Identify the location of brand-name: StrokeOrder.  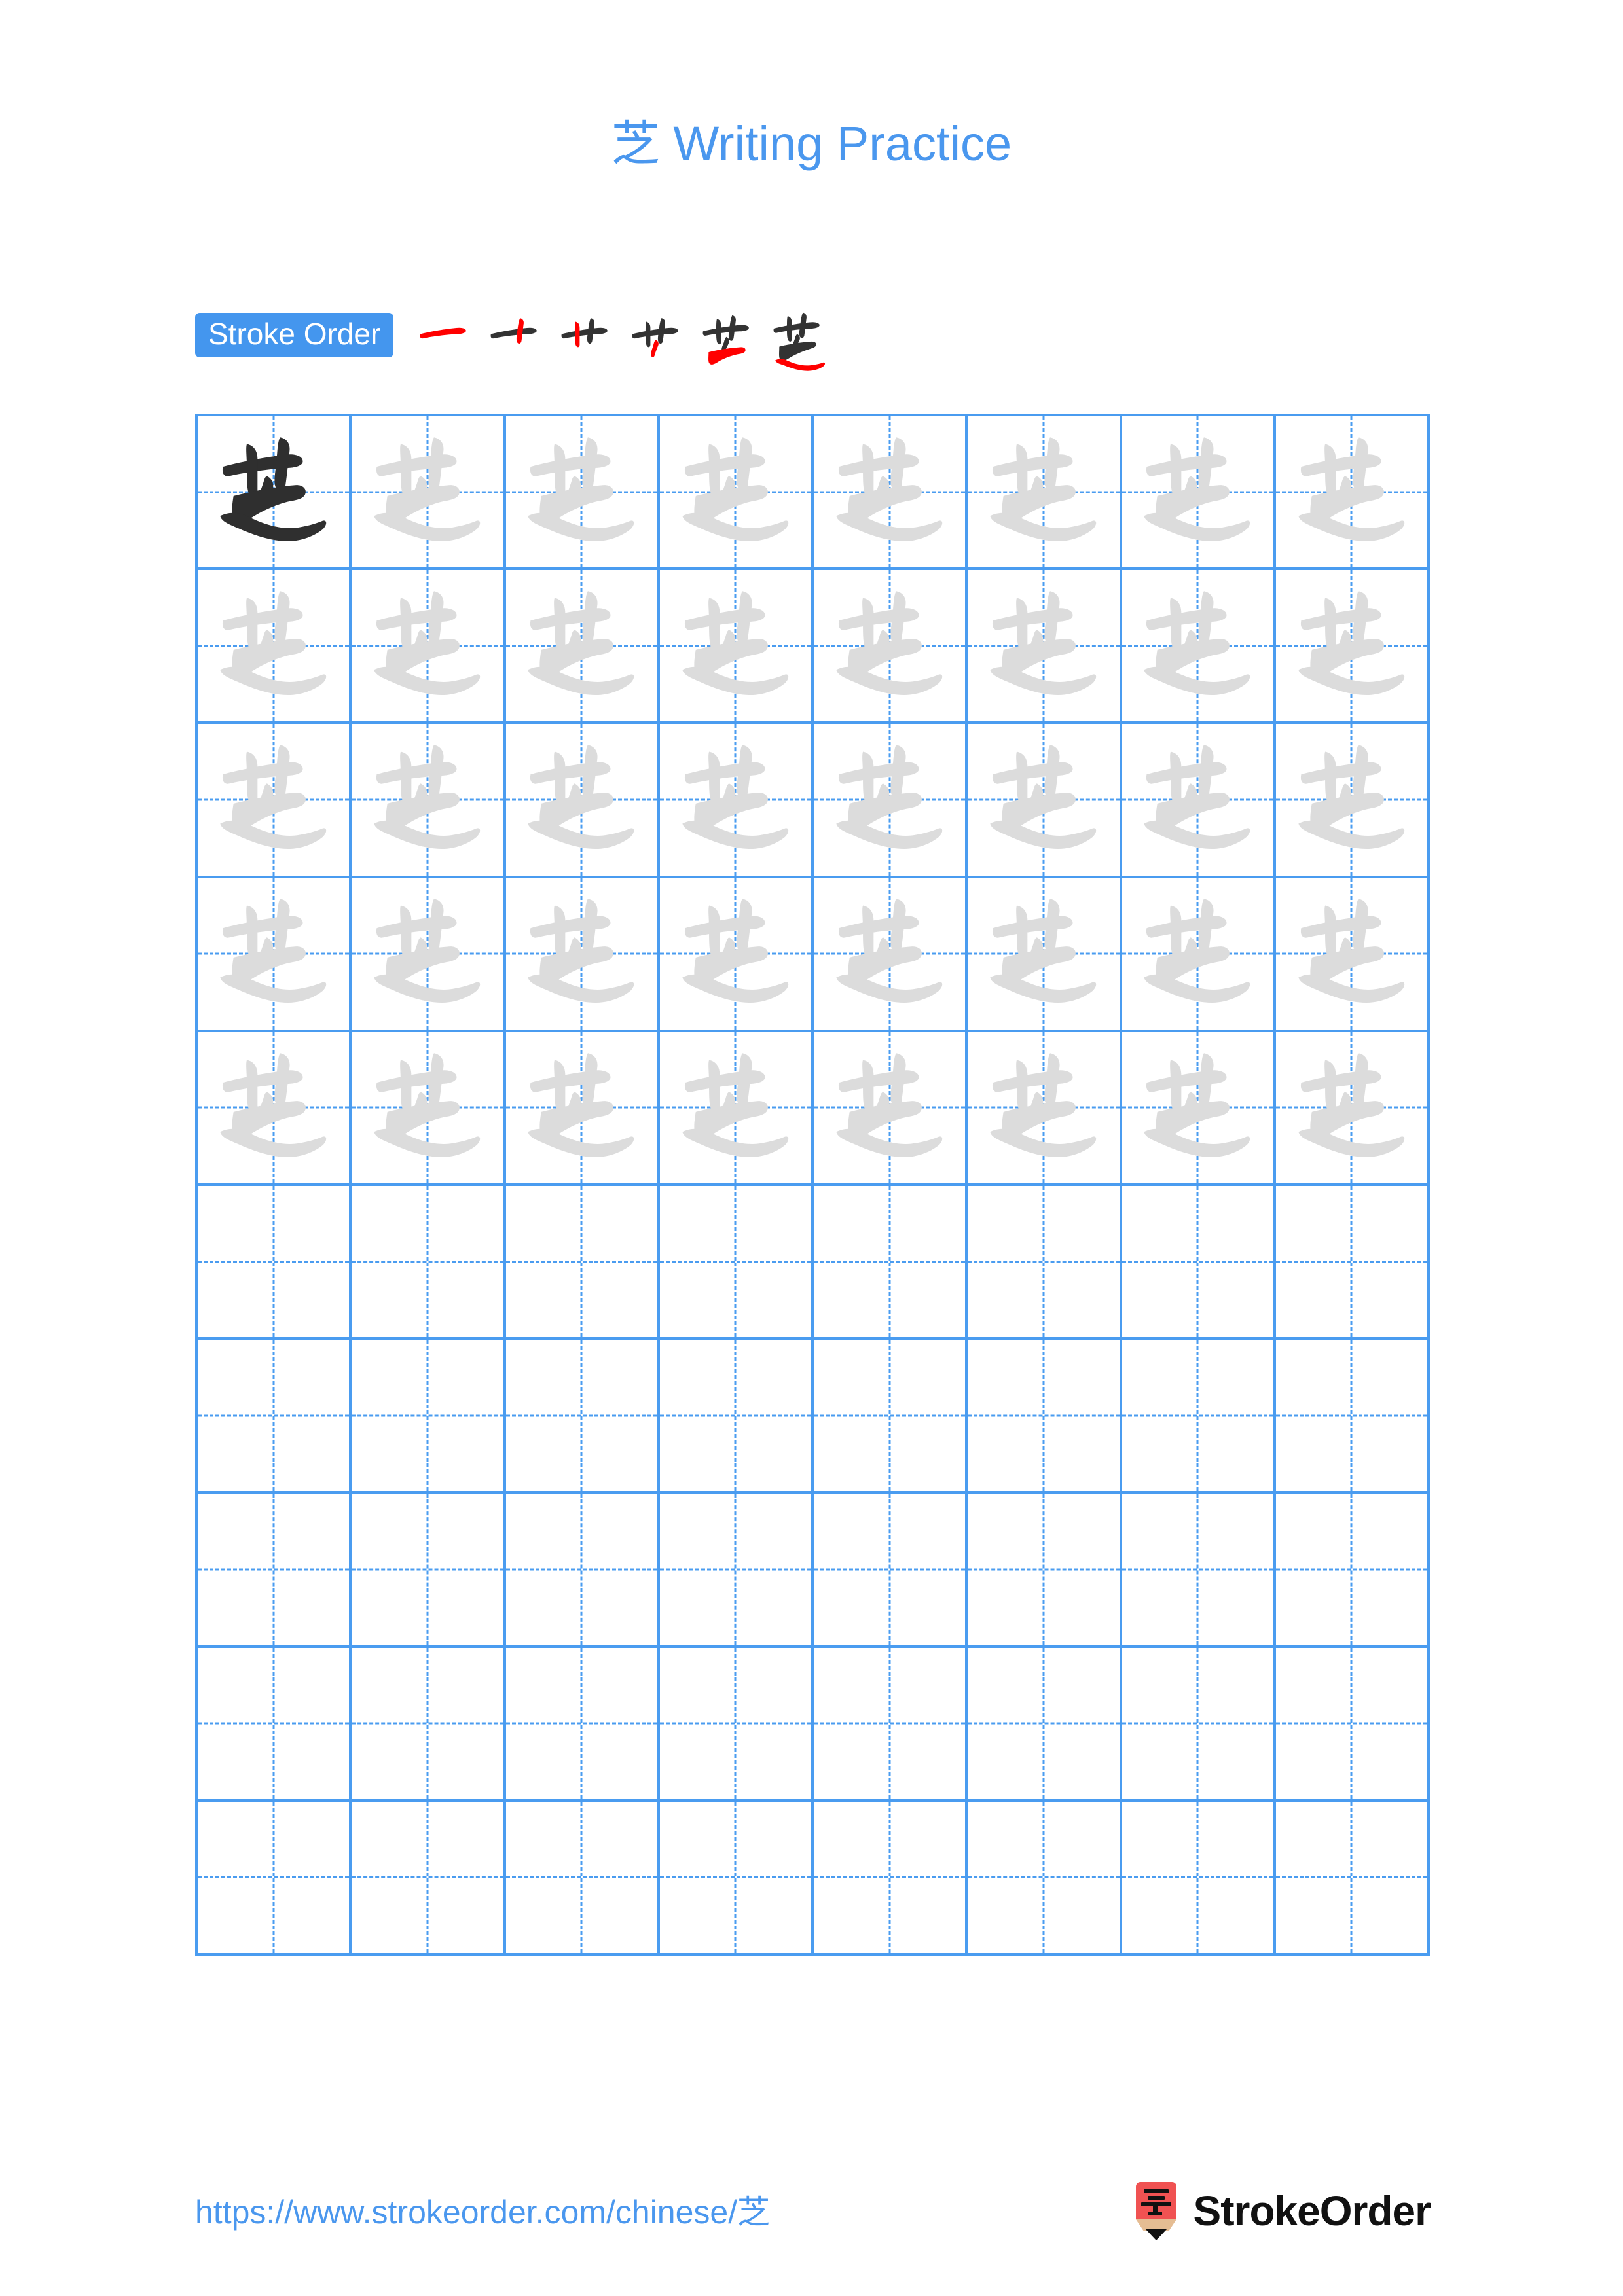
(1312, 2210).